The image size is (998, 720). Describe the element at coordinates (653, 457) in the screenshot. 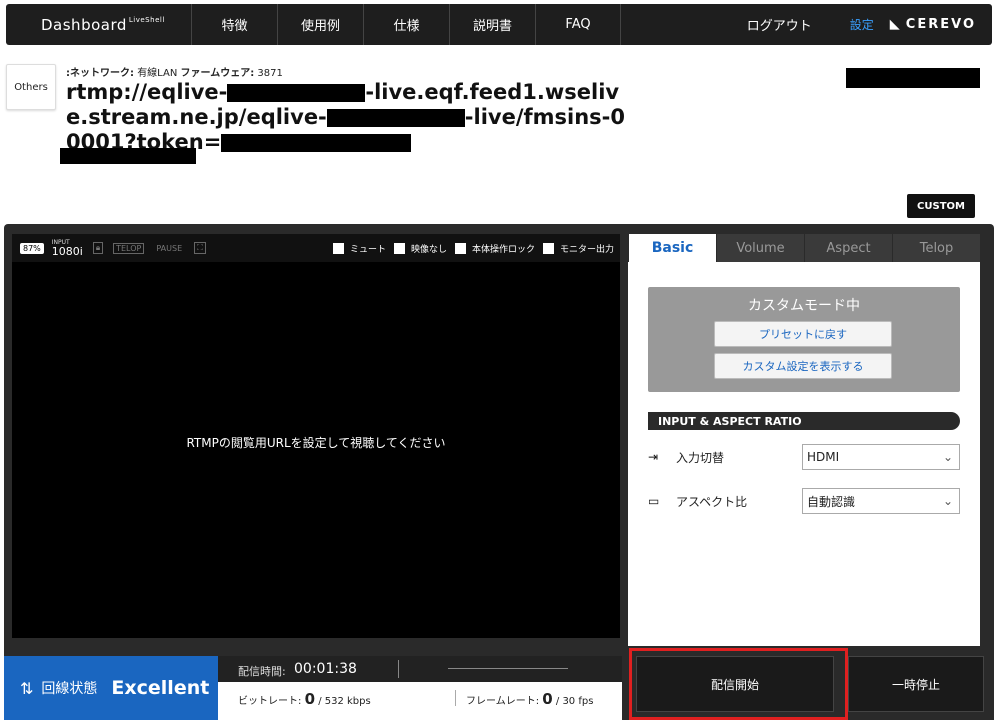

I see `input-switch-icon: ⇥` at that location.